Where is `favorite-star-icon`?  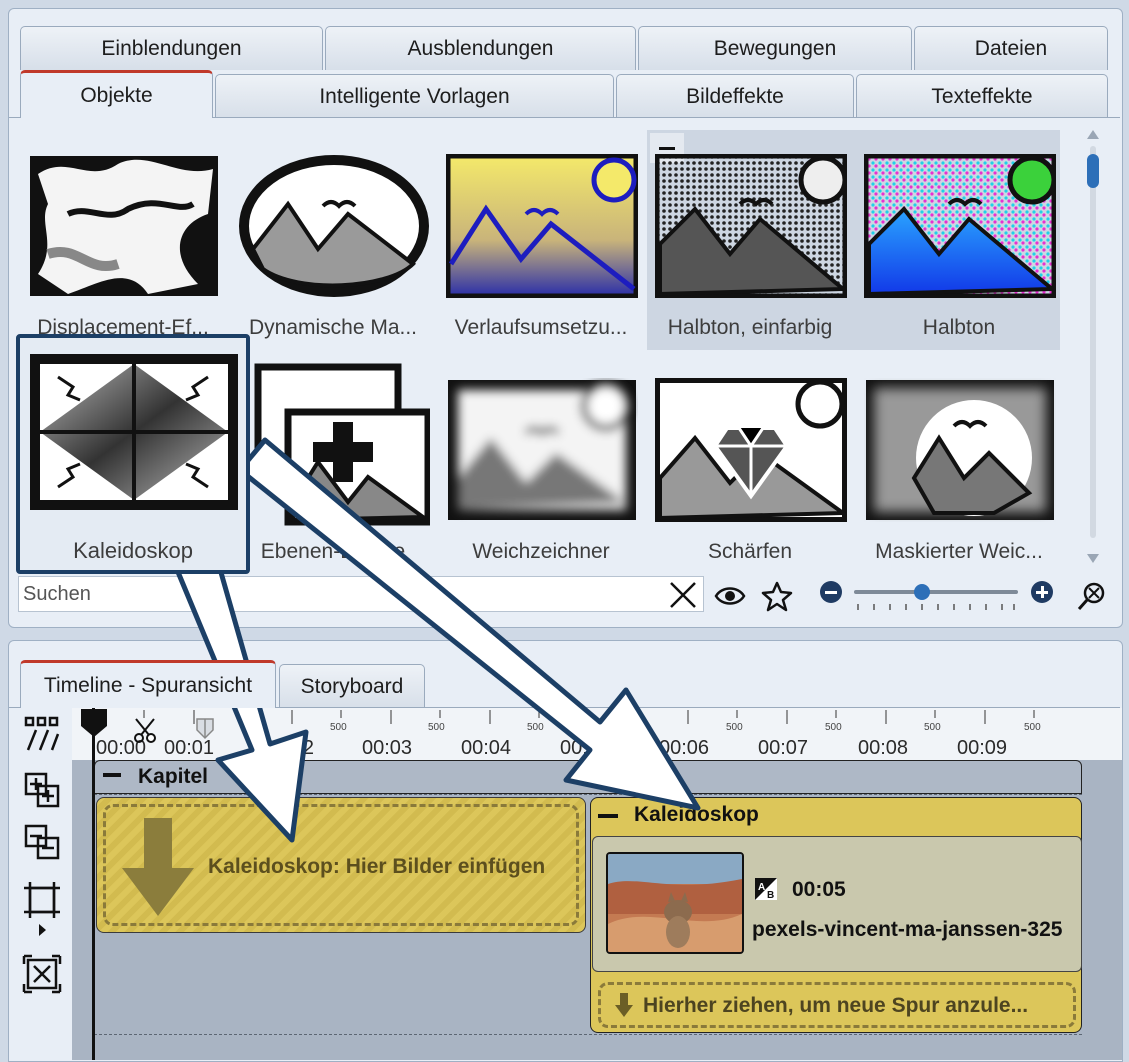 favorite-star-icon is located at coordinates (777, 596).